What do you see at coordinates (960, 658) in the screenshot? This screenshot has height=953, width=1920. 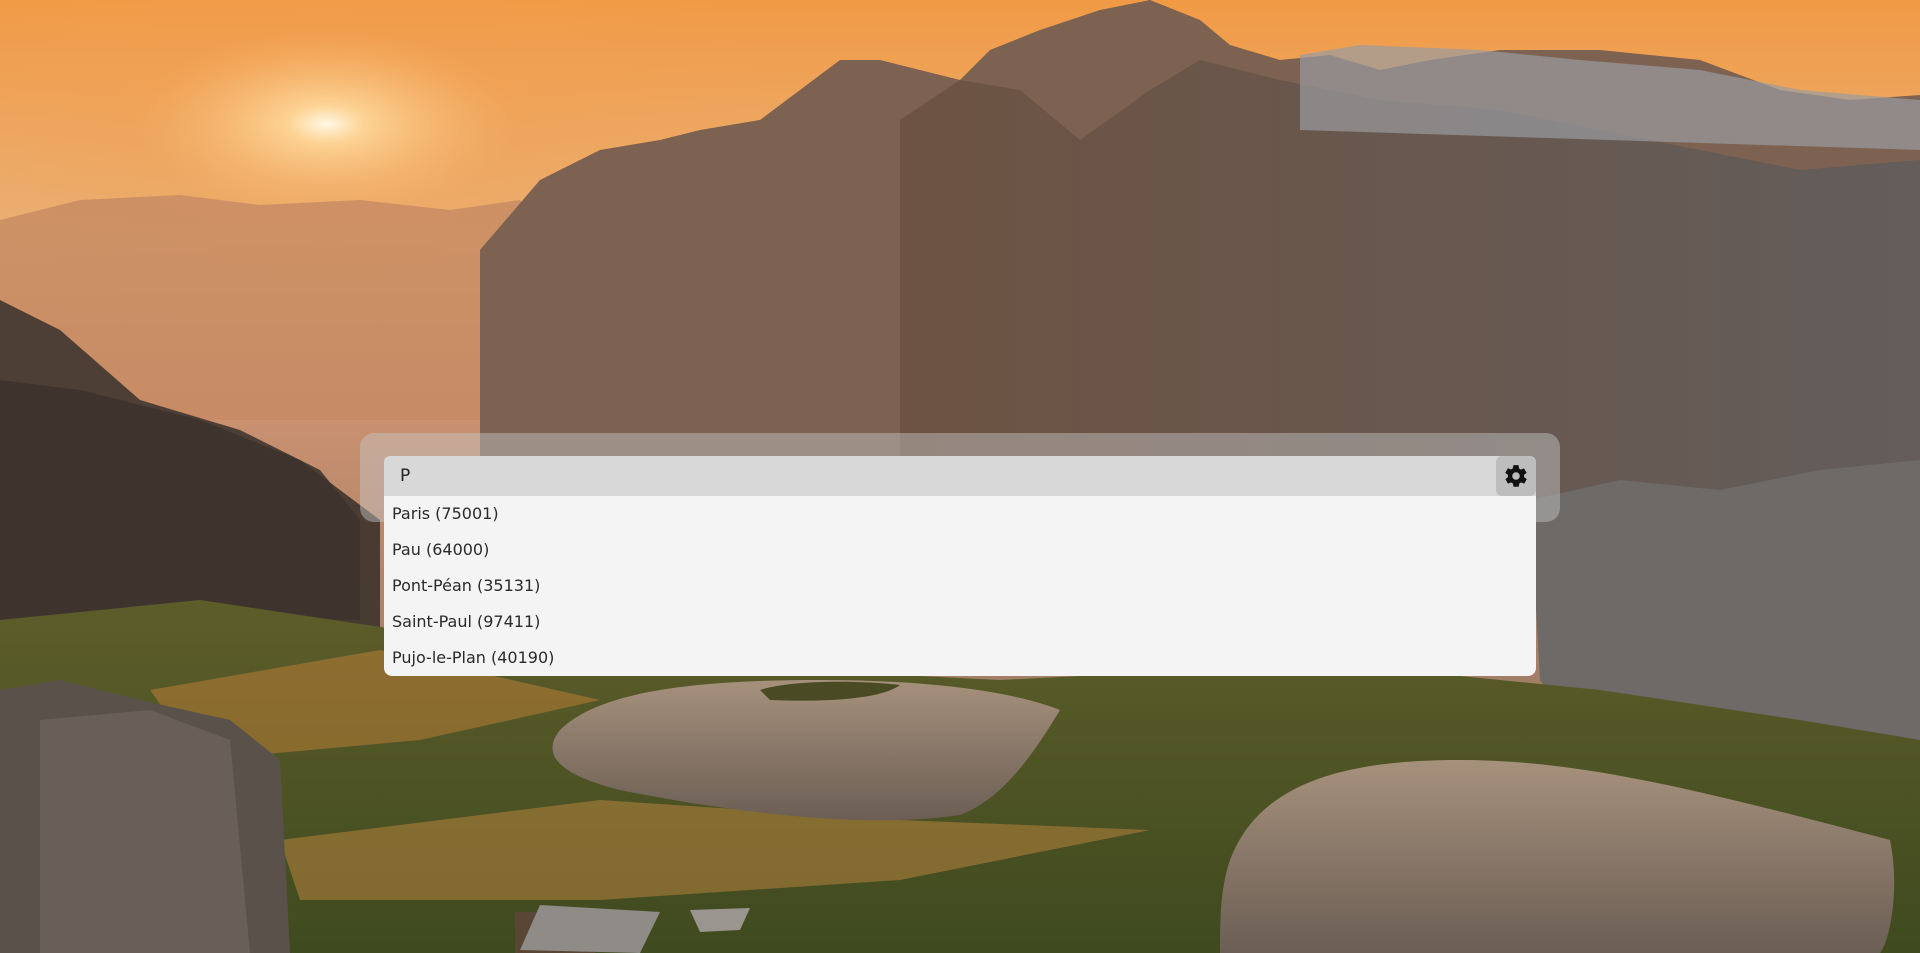 I see `suggestion-item: Pujo-le-Plan (40190)` at bounding box center [960, 658].